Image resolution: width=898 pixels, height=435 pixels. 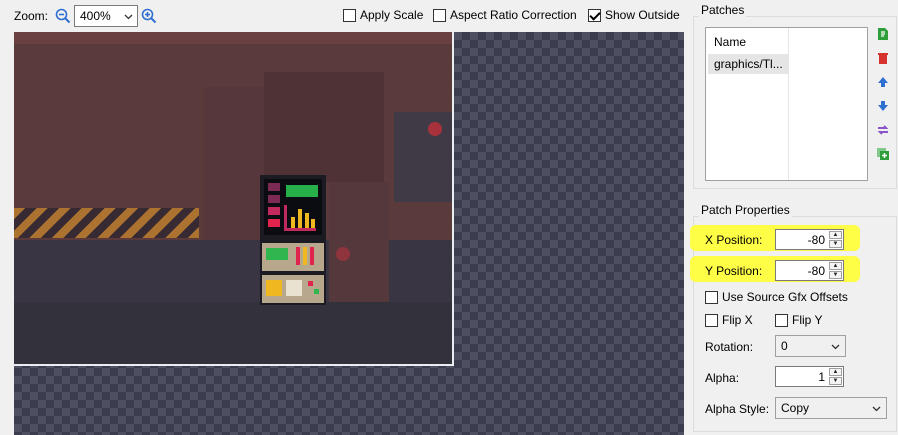 What do you see at coordinates (784, 346) in the screenshot?
I see `rotation-value: 0` at bounding box center [784, 346].